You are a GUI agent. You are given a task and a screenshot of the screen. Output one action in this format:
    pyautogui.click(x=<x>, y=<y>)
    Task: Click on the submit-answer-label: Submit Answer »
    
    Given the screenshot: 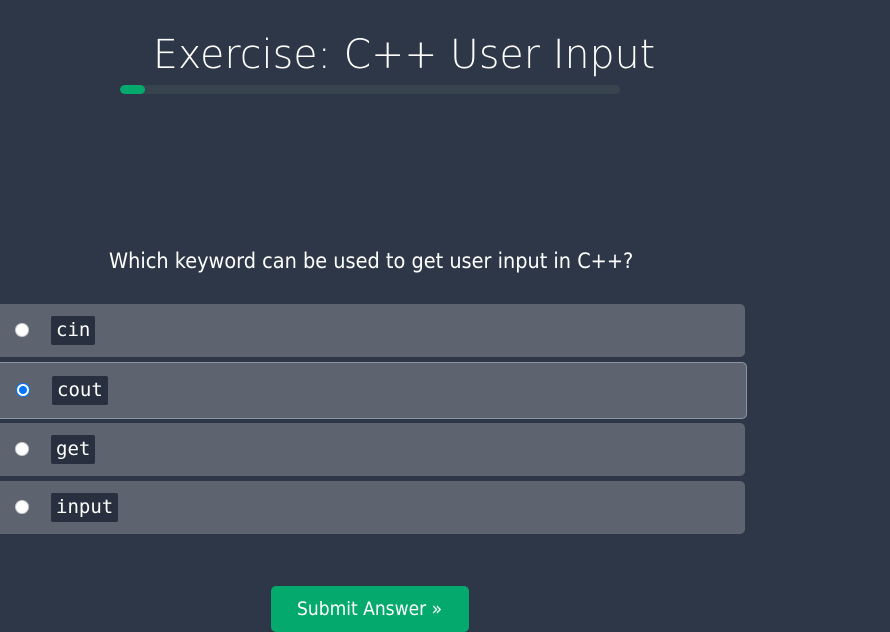 What is the action you would take?
    pyautogui.click(x=370, y=609)
    